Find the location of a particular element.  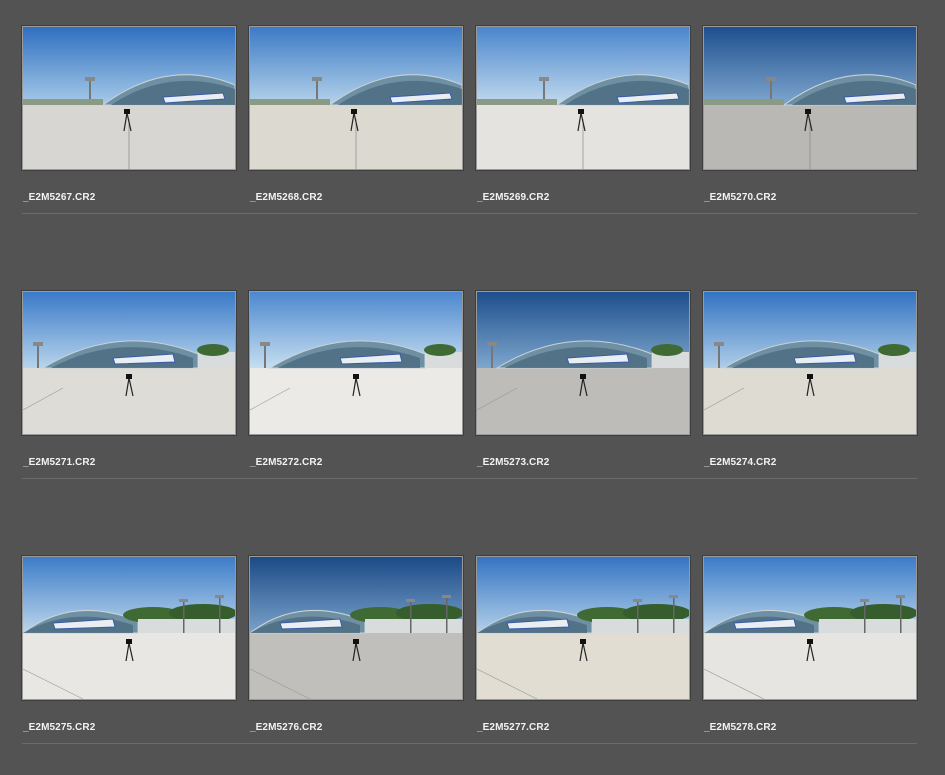

thumbnail-filename: _E2M5274.CR2 is located at coordinates (740, 462).